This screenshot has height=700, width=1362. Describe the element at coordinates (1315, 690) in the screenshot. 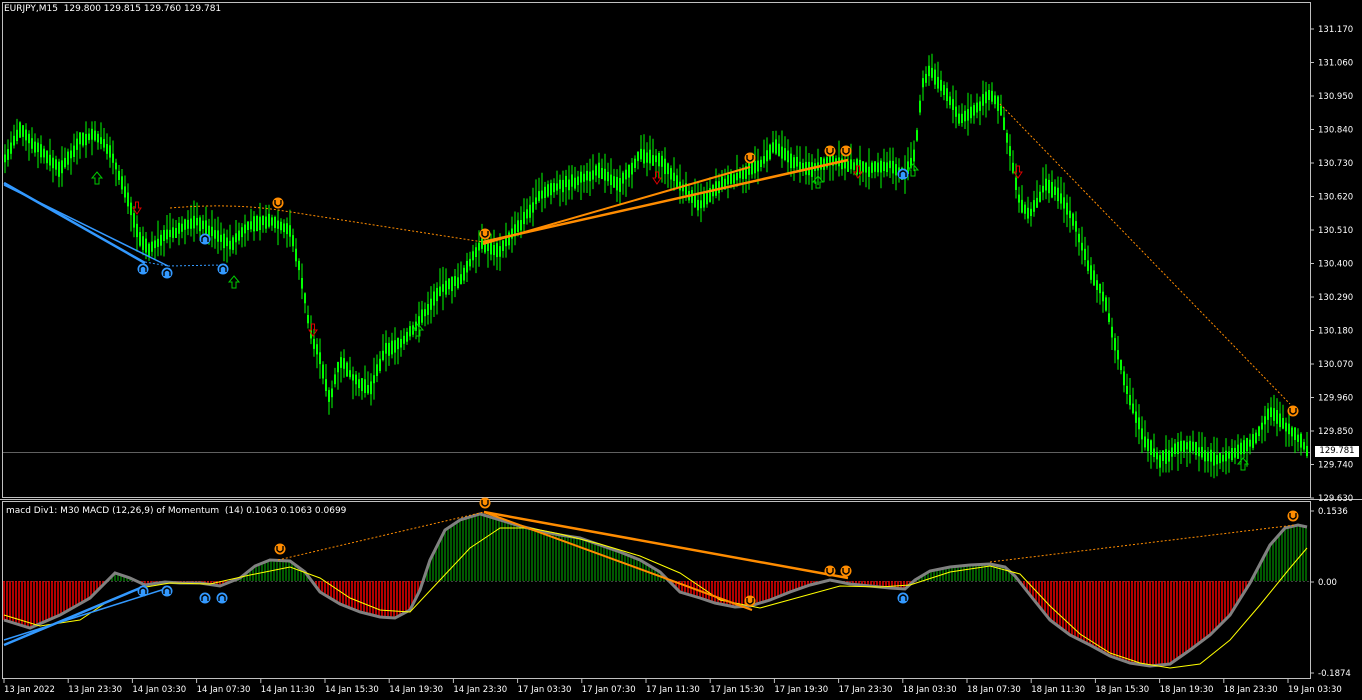

I see `time-tick-label: 19 Jan 03:30` at that location.